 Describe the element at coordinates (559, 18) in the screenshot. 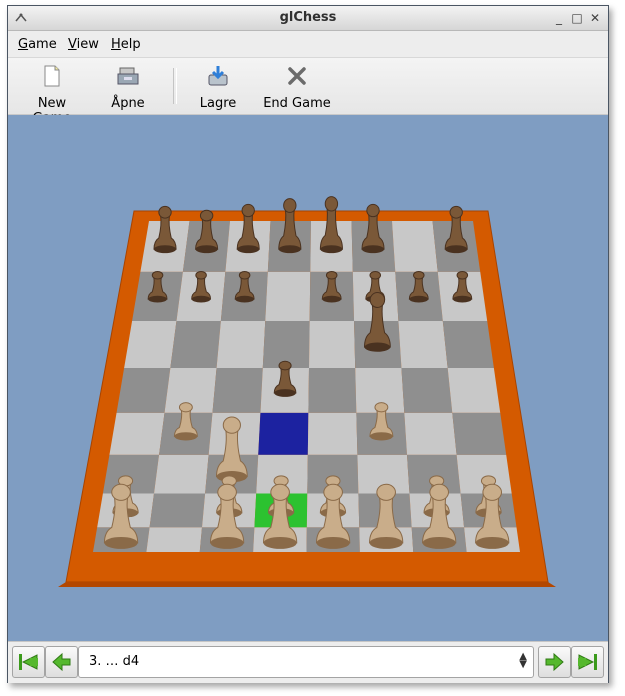

I see `minimize-icon: _` at that location.